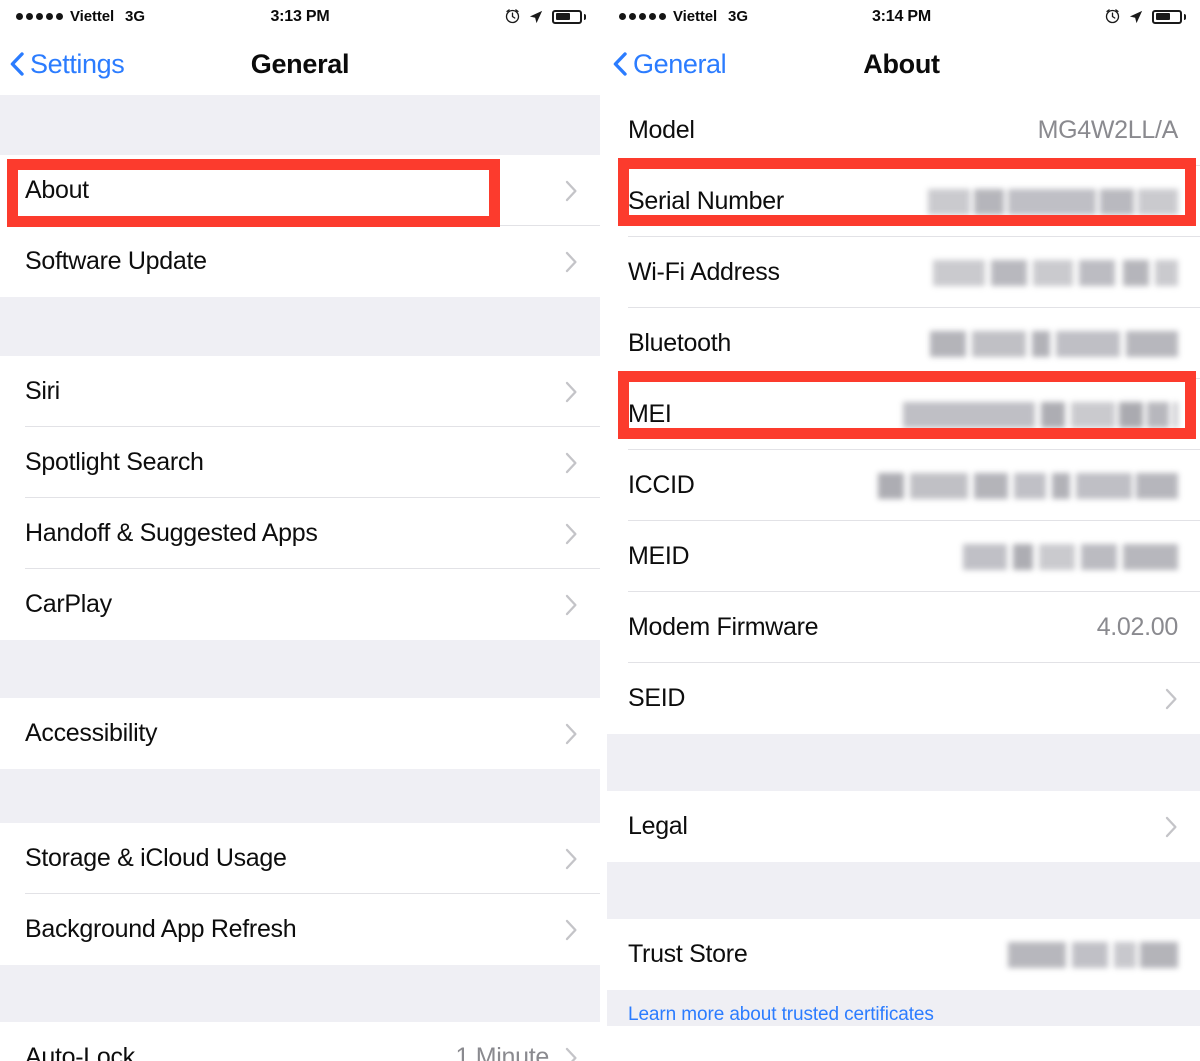 The height and width of the screenshot is (1061, 1200). I want to click on trusted-certificates-link-row: Learn more about trusted certificates, so click(901, 1008).